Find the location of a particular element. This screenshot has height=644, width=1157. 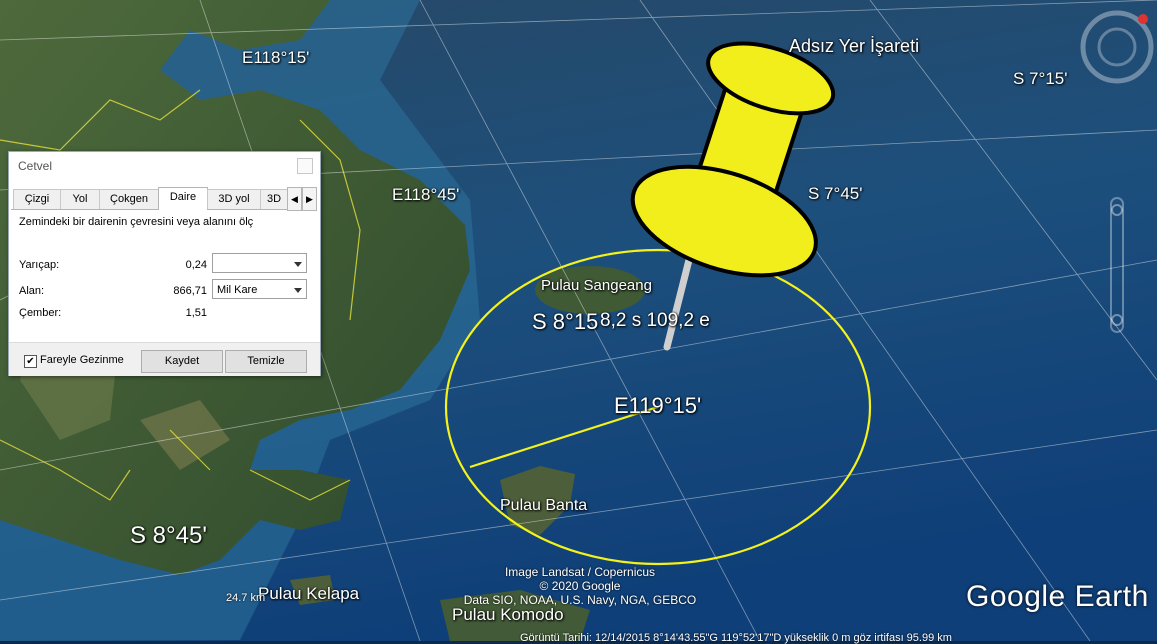

tab-polygon: Çokgen is located at coordinates (129, 199).